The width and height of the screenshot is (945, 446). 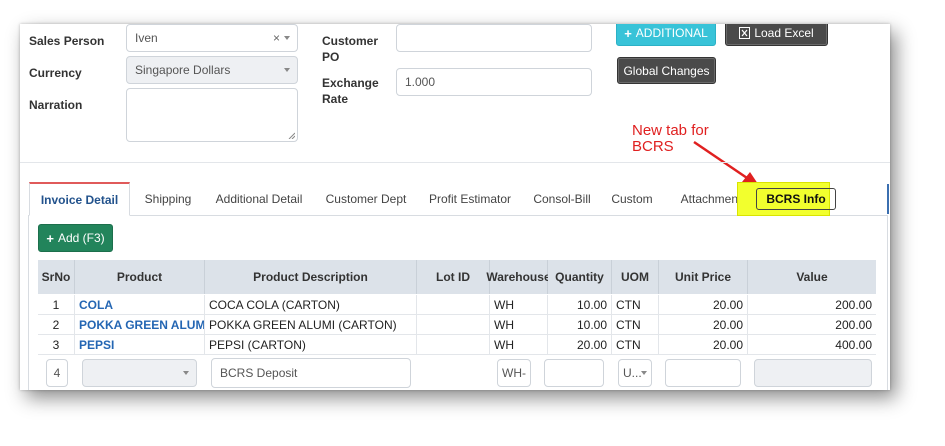 I want to click on col-product: Product, so click(x=140, y=277).